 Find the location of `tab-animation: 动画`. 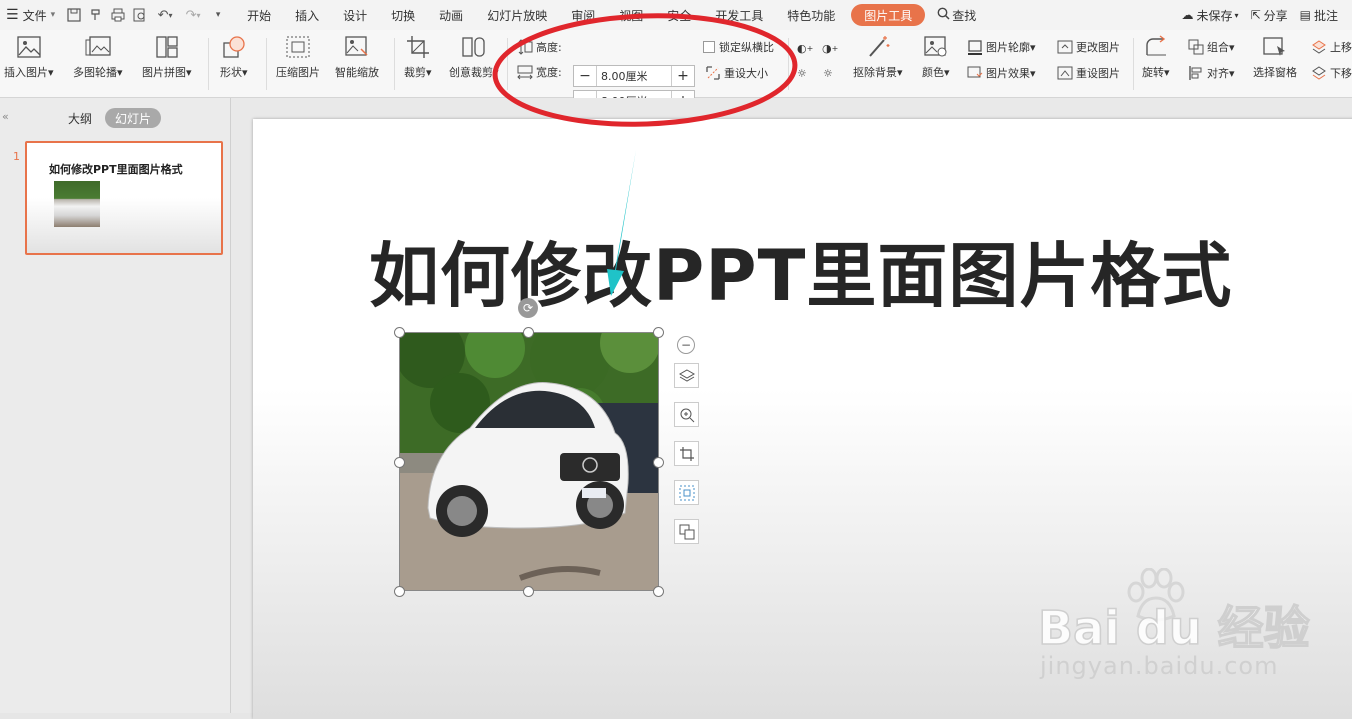

tab-animation: 动画 is located at coordinates (451, 15).